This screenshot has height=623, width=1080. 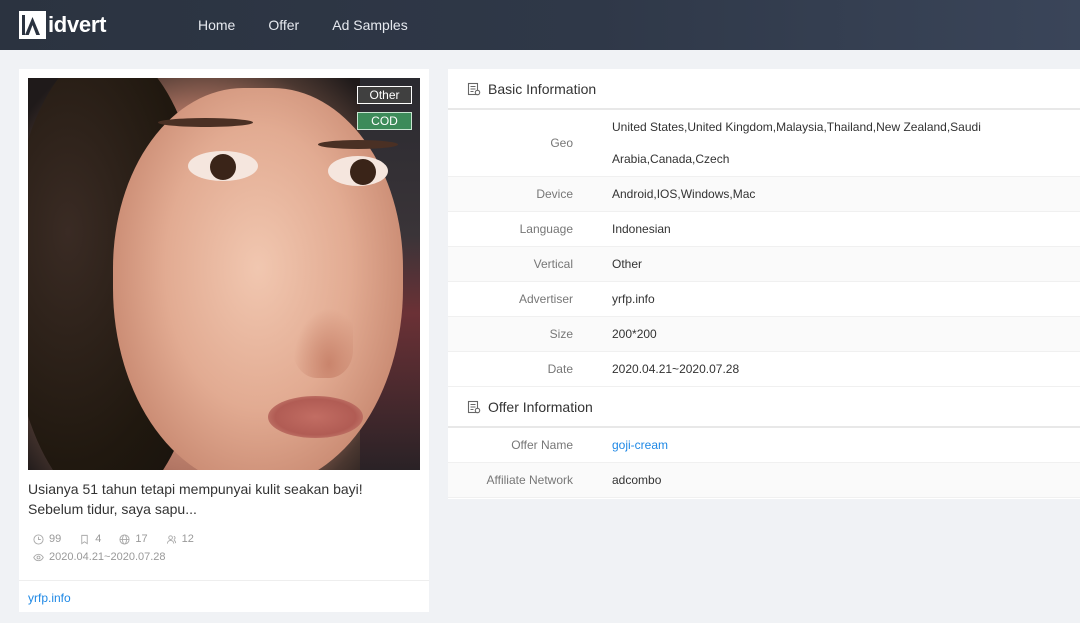 I want to click on stat-geos: 17, so click(x=133, y=539).